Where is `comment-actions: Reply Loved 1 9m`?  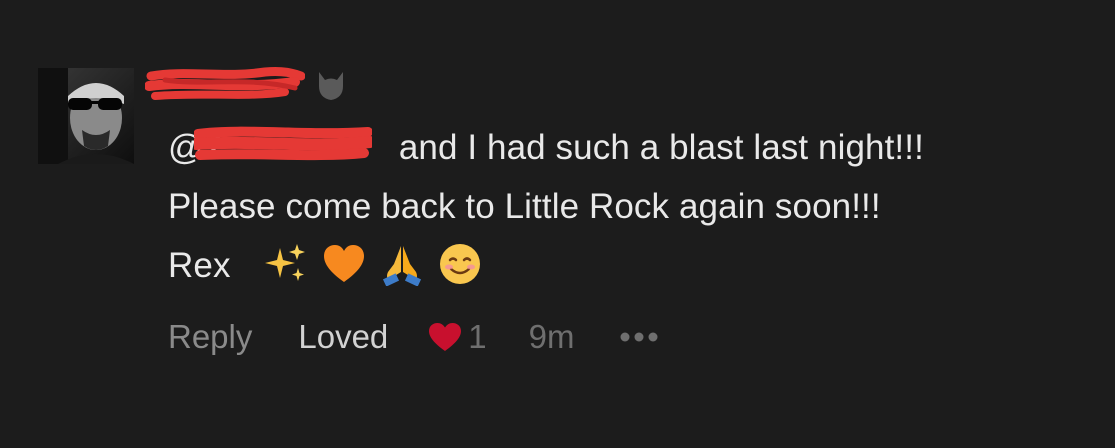
comment-actions: Reply Loved 1 9m is located at coordinates (415, 337).